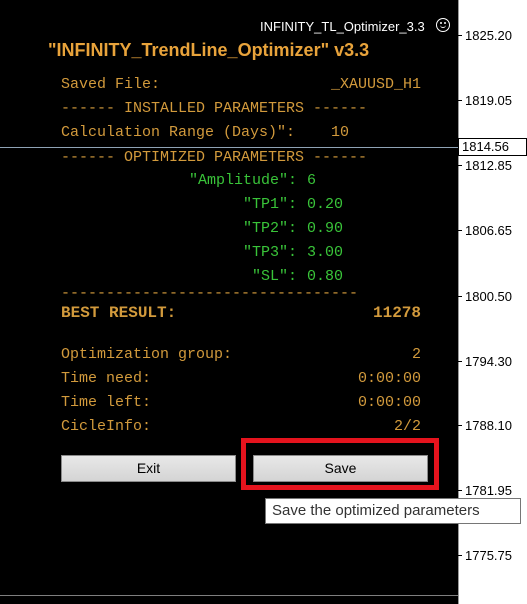 Image resolution: width=527 pixels, height=604 pixels. I want to click on time-need-value: 0:00:00, so click(389, 378).